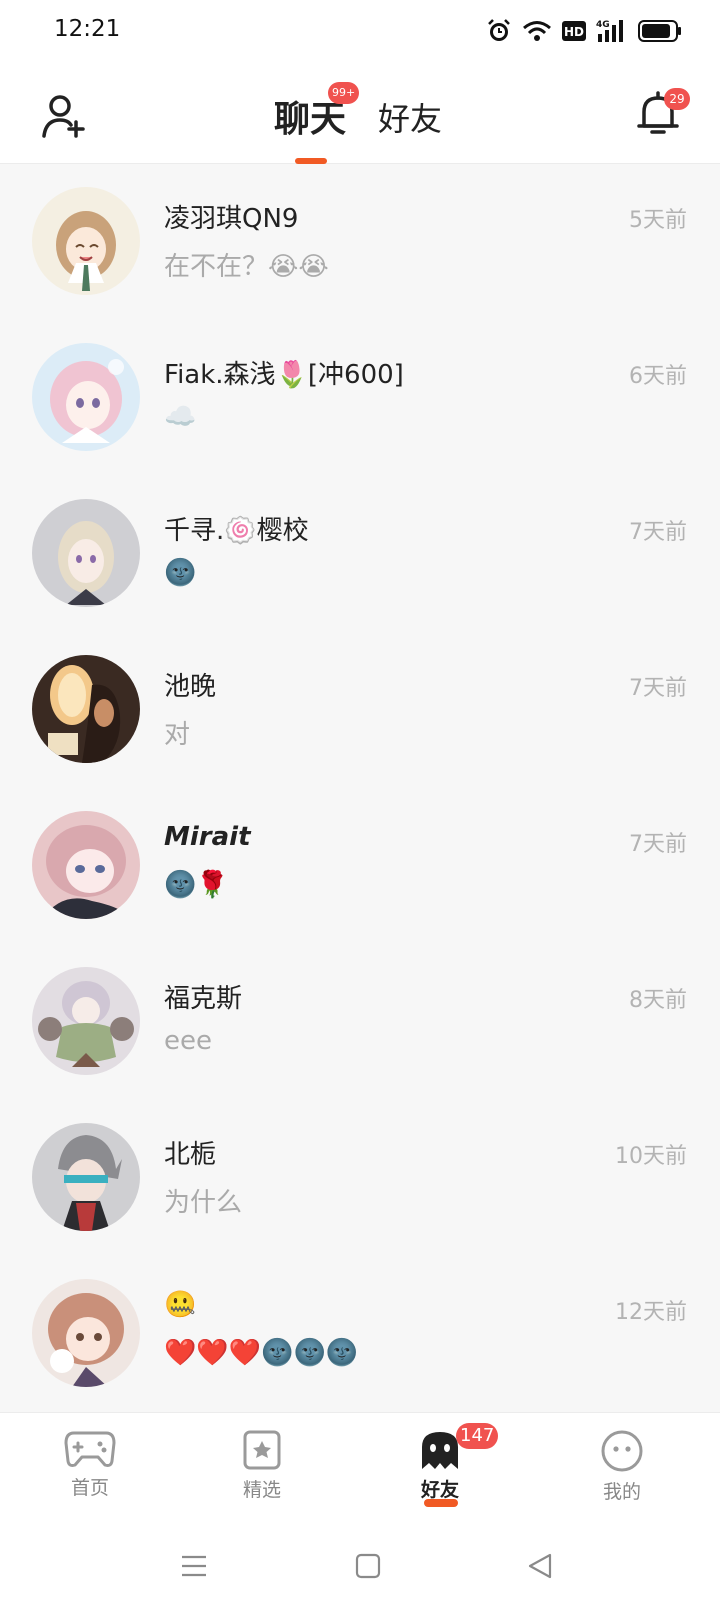  I want to click on chat-row: Mirait 🌚🌹 7天前, so click(360, 866).